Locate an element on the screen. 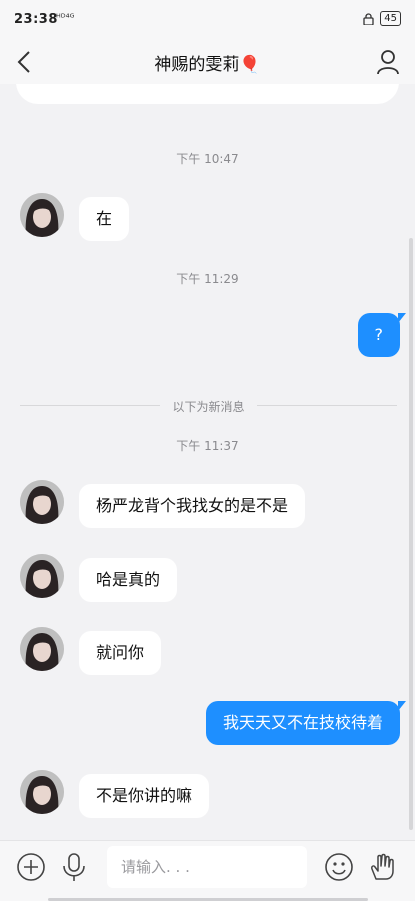 Image resolution: width=415 pixels, height=901 pixels. microphone-icon is located at coordinates (74, 867).